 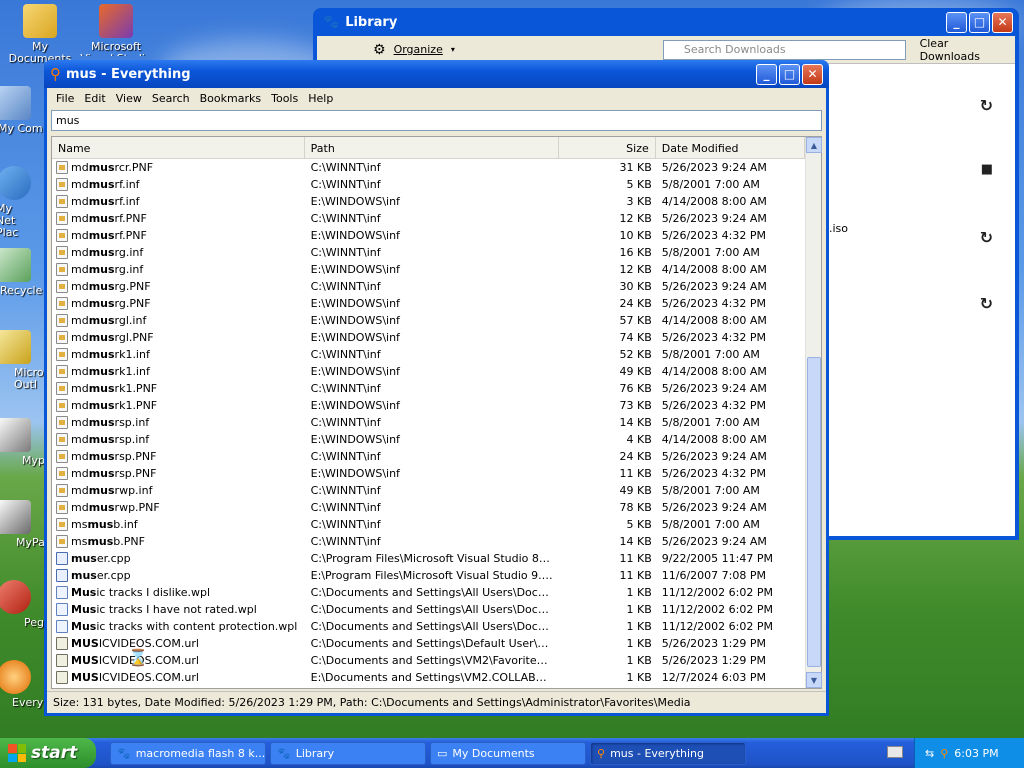 I want to click on file-name: mdmusrsp.inf, so click(x=110, y=422).